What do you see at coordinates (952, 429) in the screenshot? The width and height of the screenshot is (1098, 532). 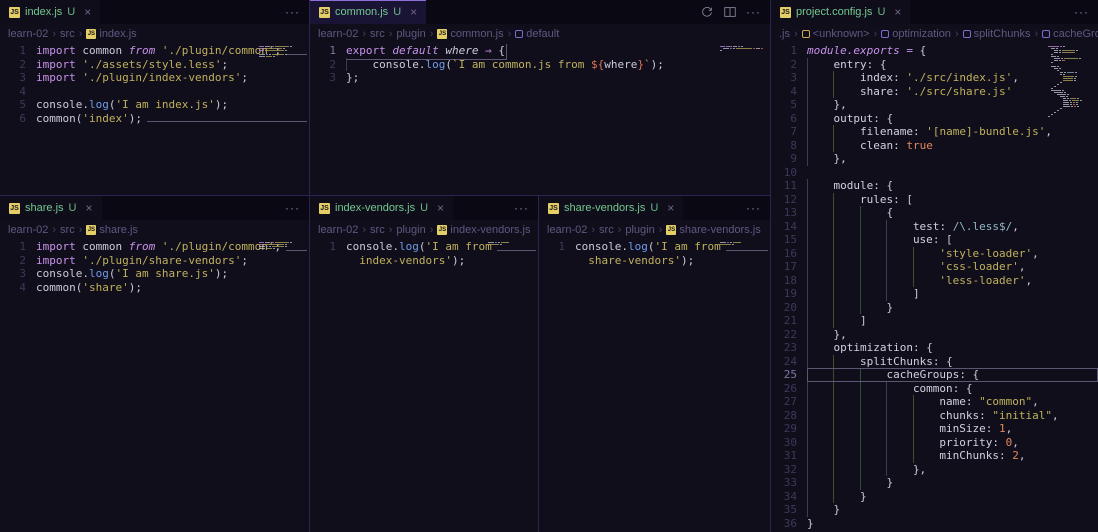 I see `code-line: minSize: 1,` at bounding box center [952, 429].